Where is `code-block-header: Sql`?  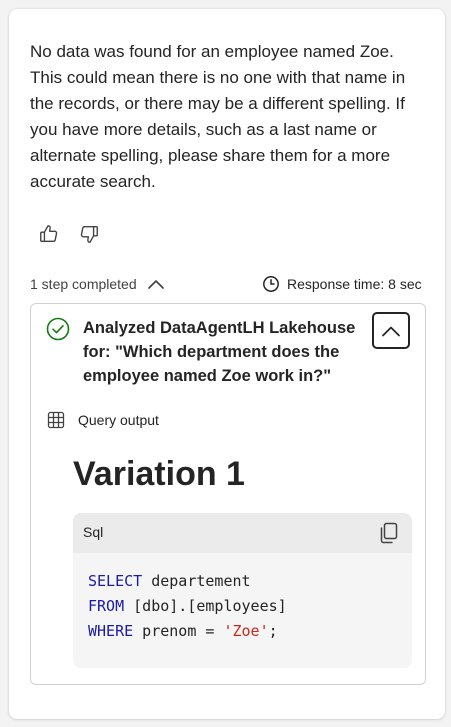 code-block-header: Sql is located at coordinates (242, 533).